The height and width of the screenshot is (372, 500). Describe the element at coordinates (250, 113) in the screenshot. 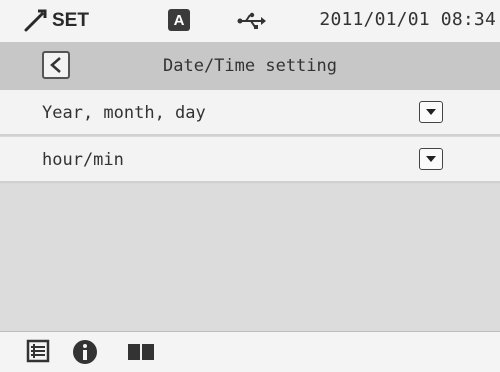

I see `setting-row-date: Year, month, day` at that location.